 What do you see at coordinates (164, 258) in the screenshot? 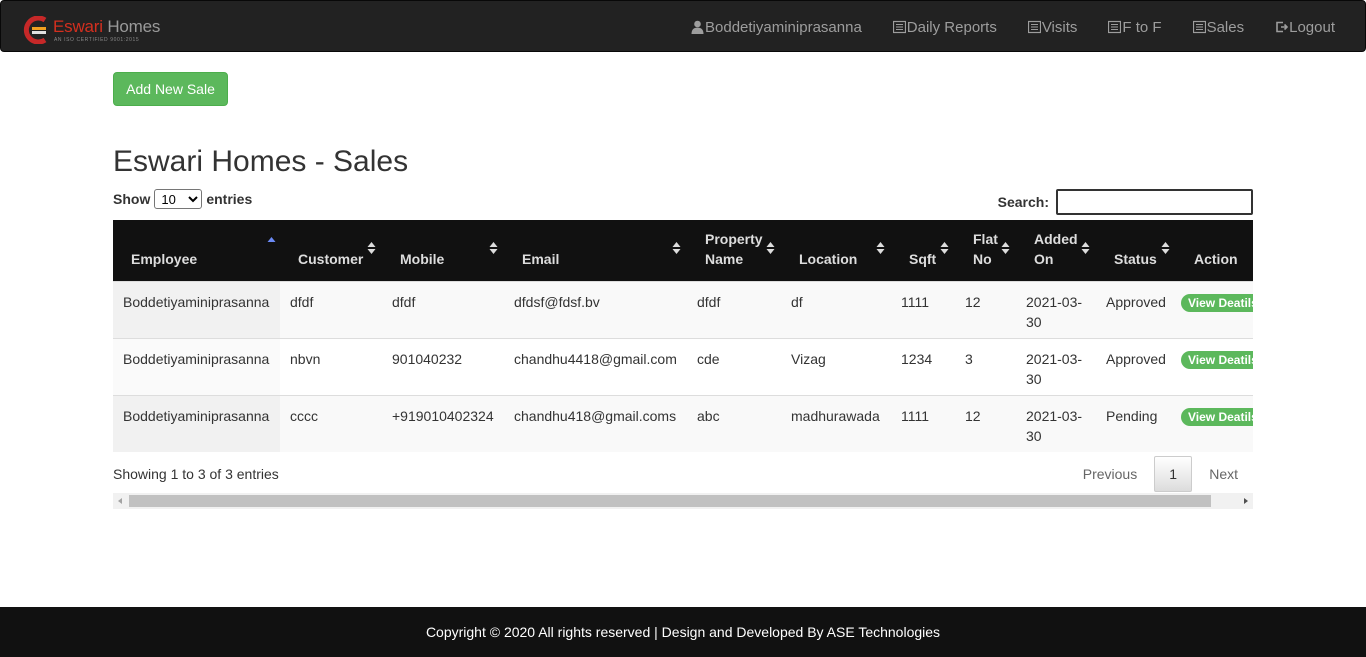
I see `column-header-label: Employee` at bounding box center [164, 258].